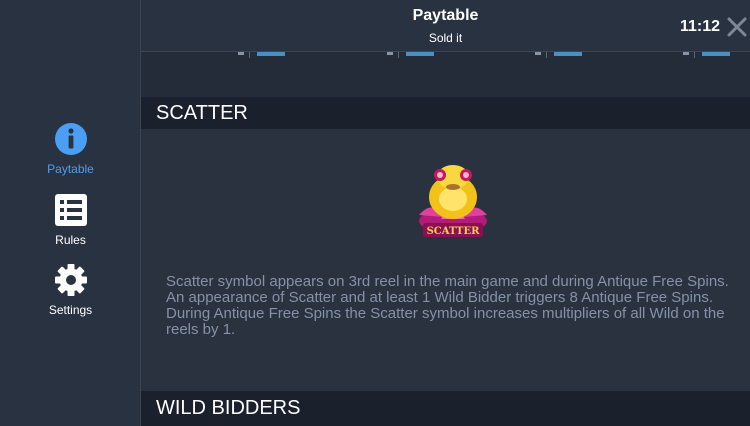 The width and height of the screenshot is (750, 426). What do you see at coordinates (71, 139) in the screenshot?
I see `info-icon` at bounding box center [71, 139].